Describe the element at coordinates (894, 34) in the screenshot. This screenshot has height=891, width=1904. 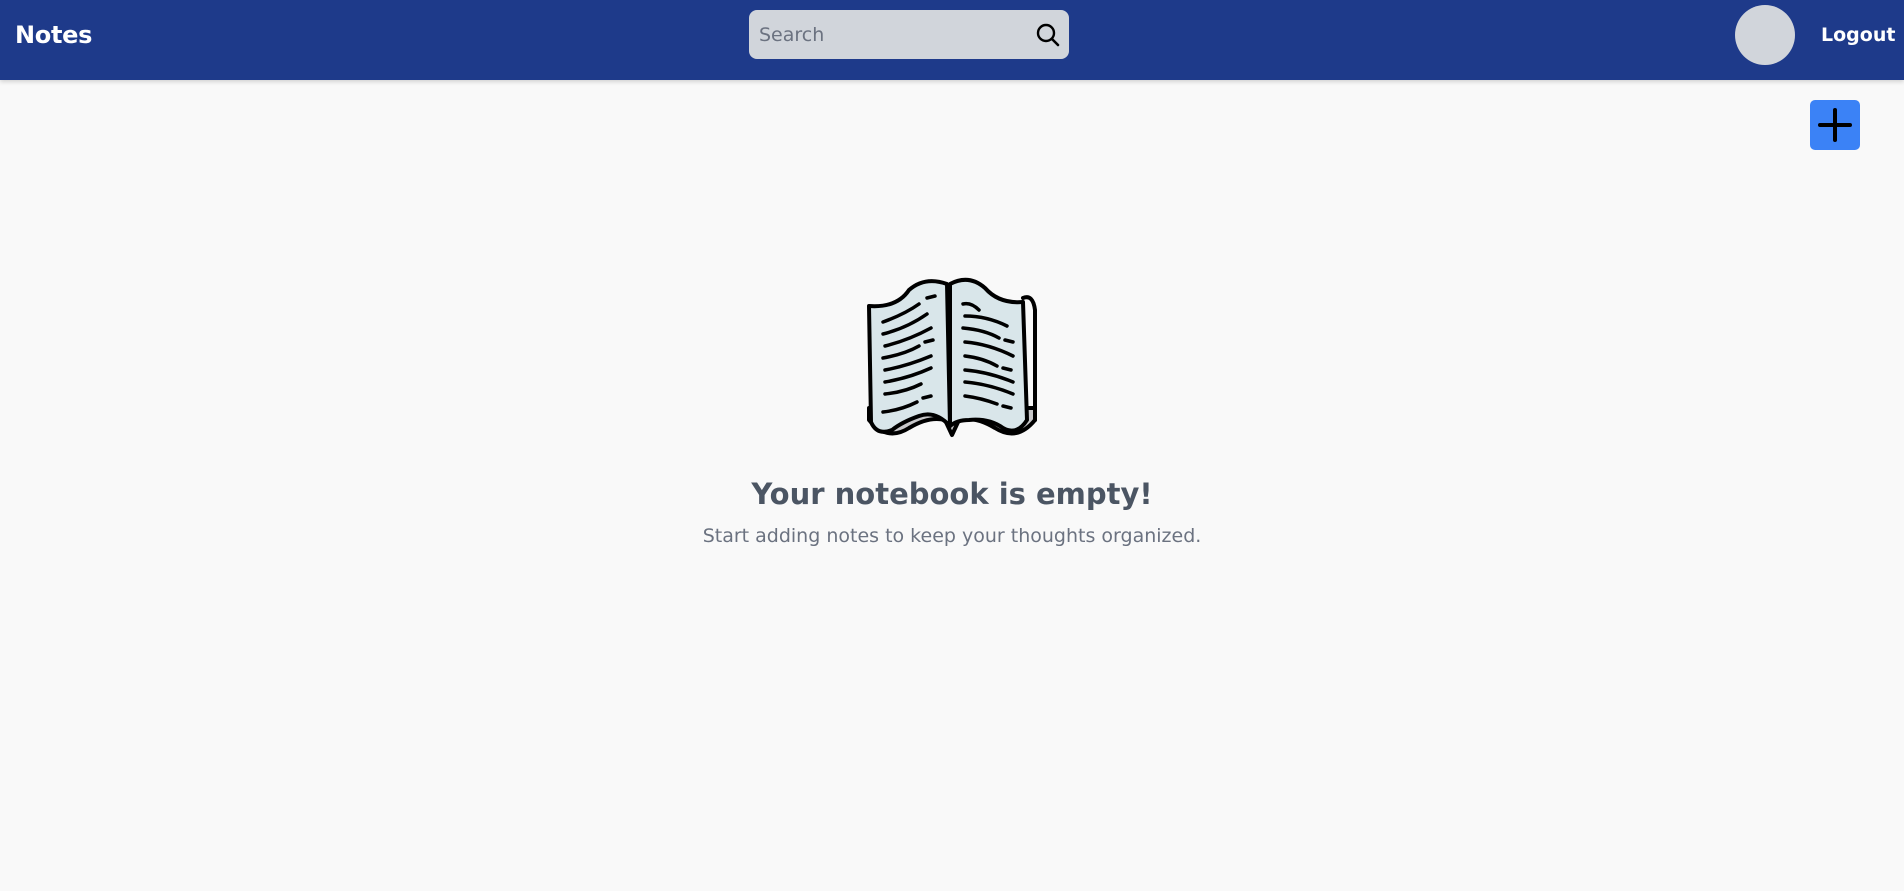
I see `search-input` at that location.